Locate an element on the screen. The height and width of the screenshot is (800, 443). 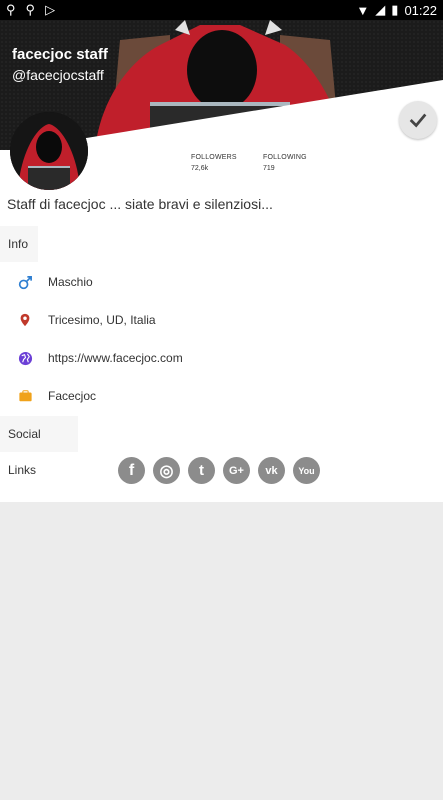
following-value: 719 is located at coordinates (269, 168).